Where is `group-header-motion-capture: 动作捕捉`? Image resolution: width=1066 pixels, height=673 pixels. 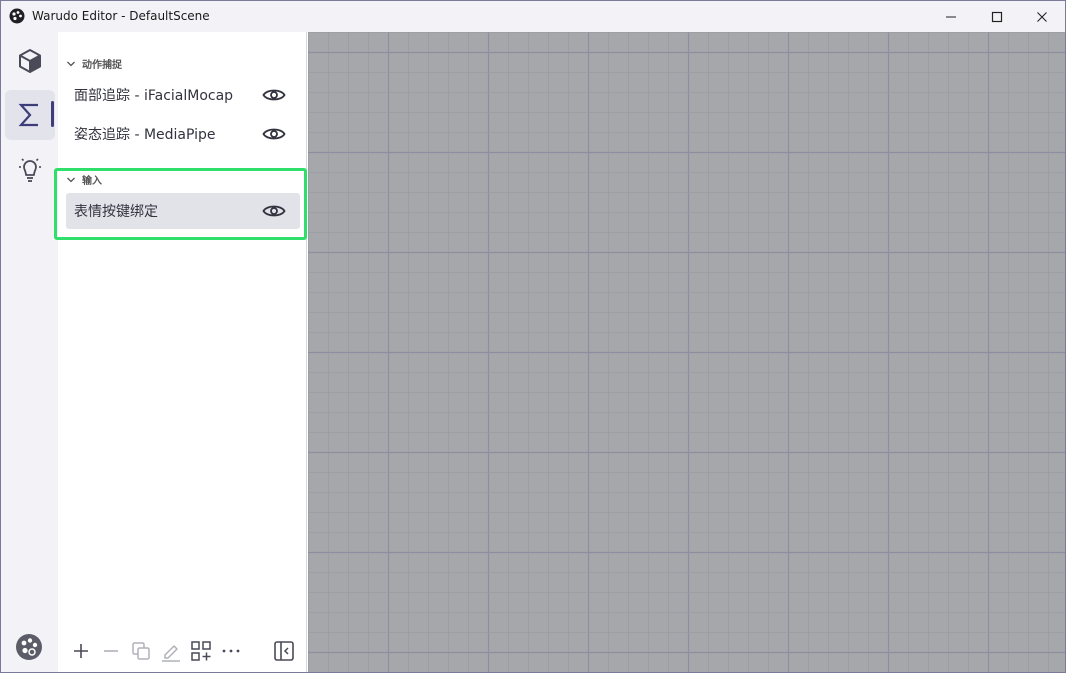 group-header-motion-capture: 动作捕捉 is located at coordinates (94, 63).